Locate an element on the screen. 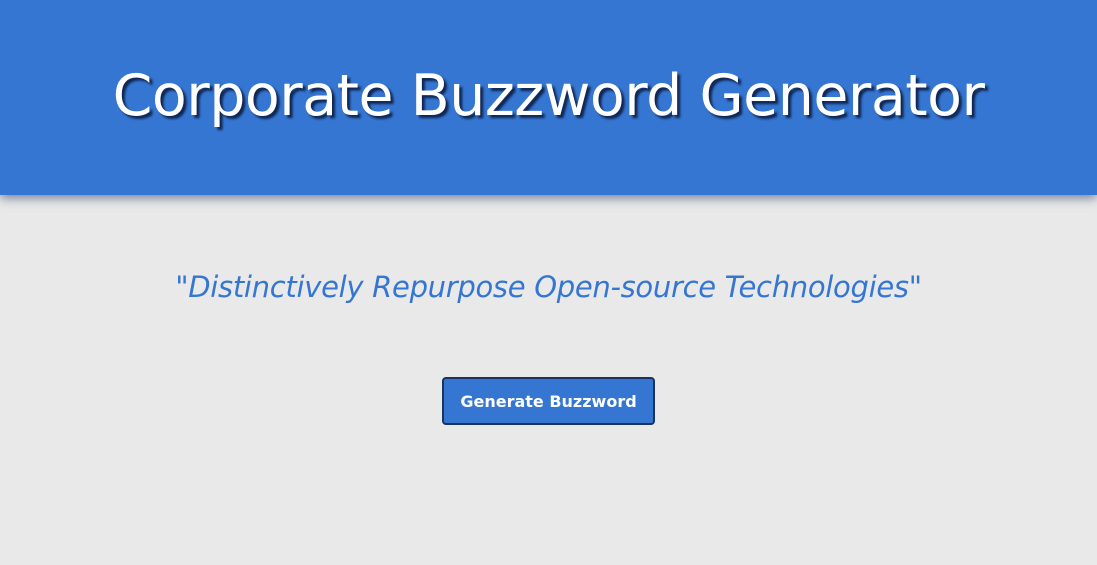 This screenshot has width=1097, height=565. button-container: Generate Buzzword is located at coordinates (548, 401).